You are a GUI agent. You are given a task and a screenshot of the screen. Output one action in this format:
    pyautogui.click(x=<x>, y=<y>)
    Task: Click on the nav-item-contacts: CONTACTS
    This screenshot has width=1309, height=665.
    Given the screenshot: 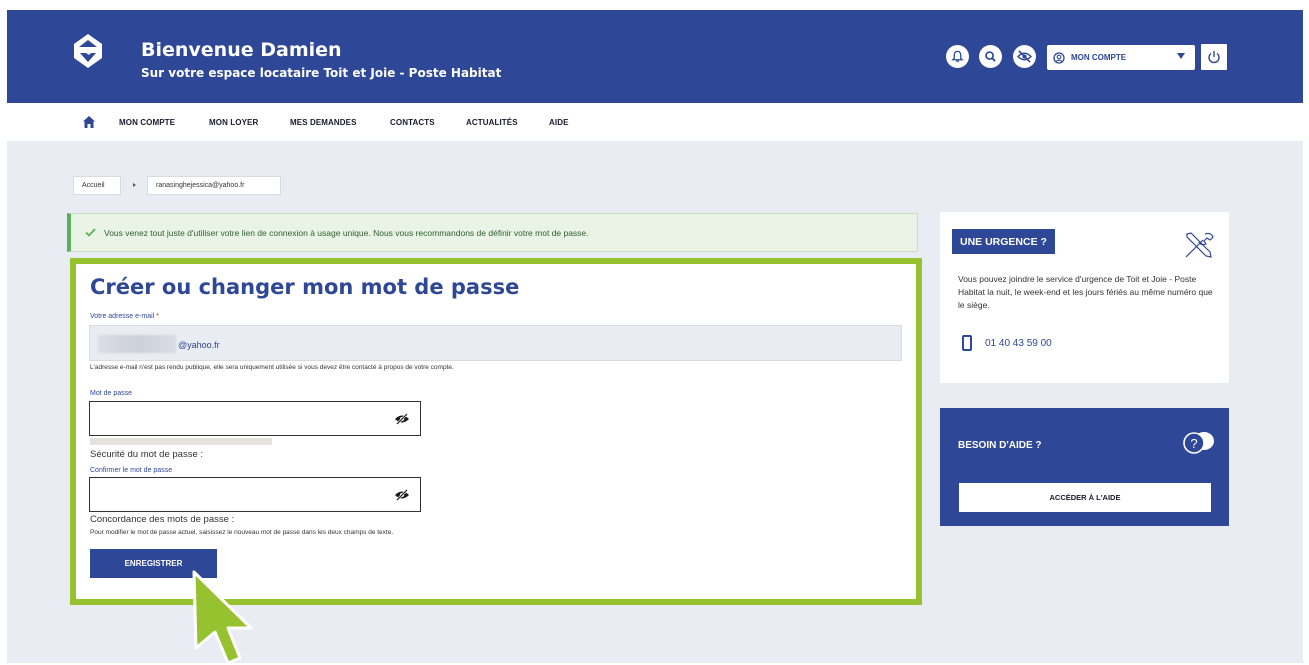 What is the action you would take?
    pyautogui.click(x=412, y=122)
    